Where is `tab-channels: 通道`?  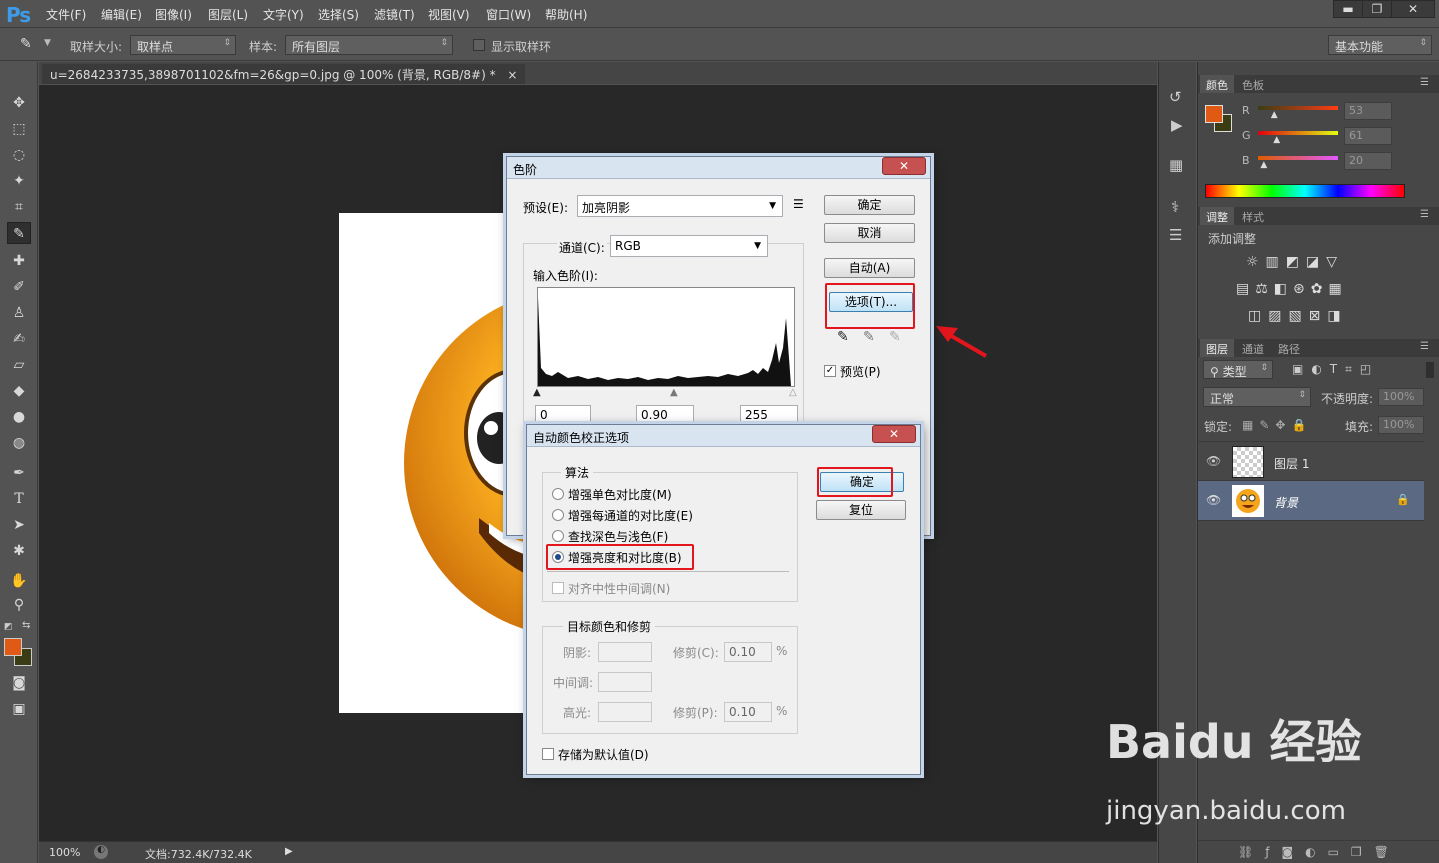 tab-channels: 通道 is located at coordinates (1253, 348).